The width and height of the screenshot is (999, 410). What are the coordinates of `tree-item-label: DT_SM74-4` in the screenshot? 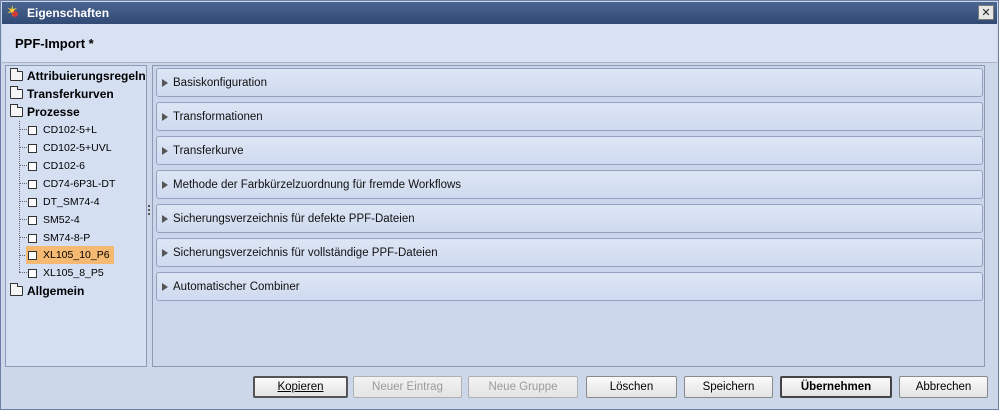 It's located at (71, 202).